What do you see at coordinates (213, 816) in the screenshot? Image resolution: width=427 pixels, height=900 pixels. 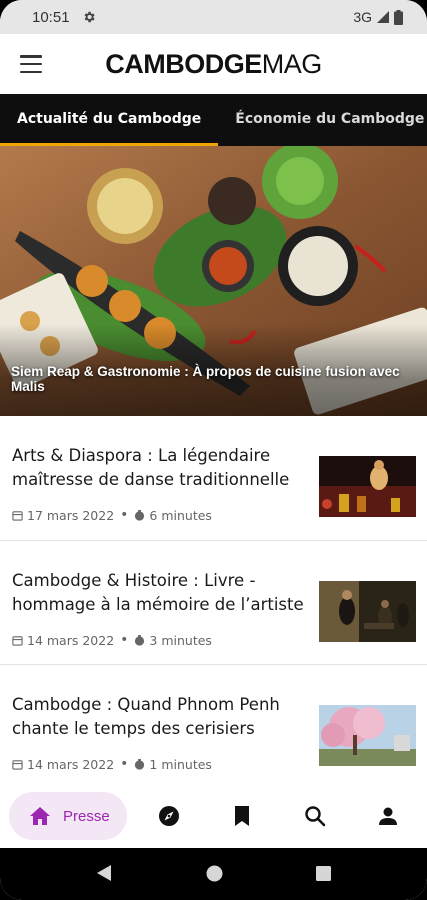 I see `bottom-navigation: Presse` at bounding box center [213, 816].